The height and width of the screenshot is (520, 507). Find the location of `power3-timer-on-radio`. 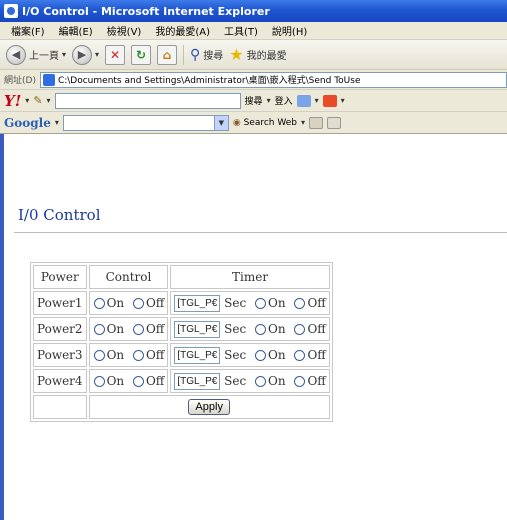

power3-timer-on-radio is located at coordinates (261, 355).